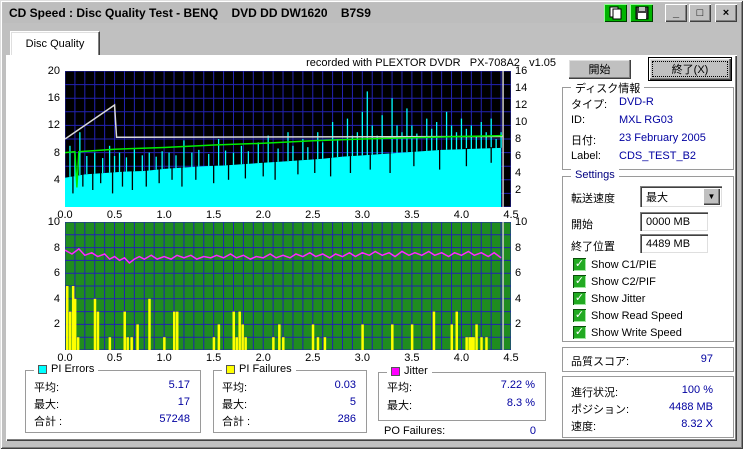  Describe the element at coordinates (624, 265) in the screenshot. I see `show-c1-pie-label: Show C1/PIE` at that location.